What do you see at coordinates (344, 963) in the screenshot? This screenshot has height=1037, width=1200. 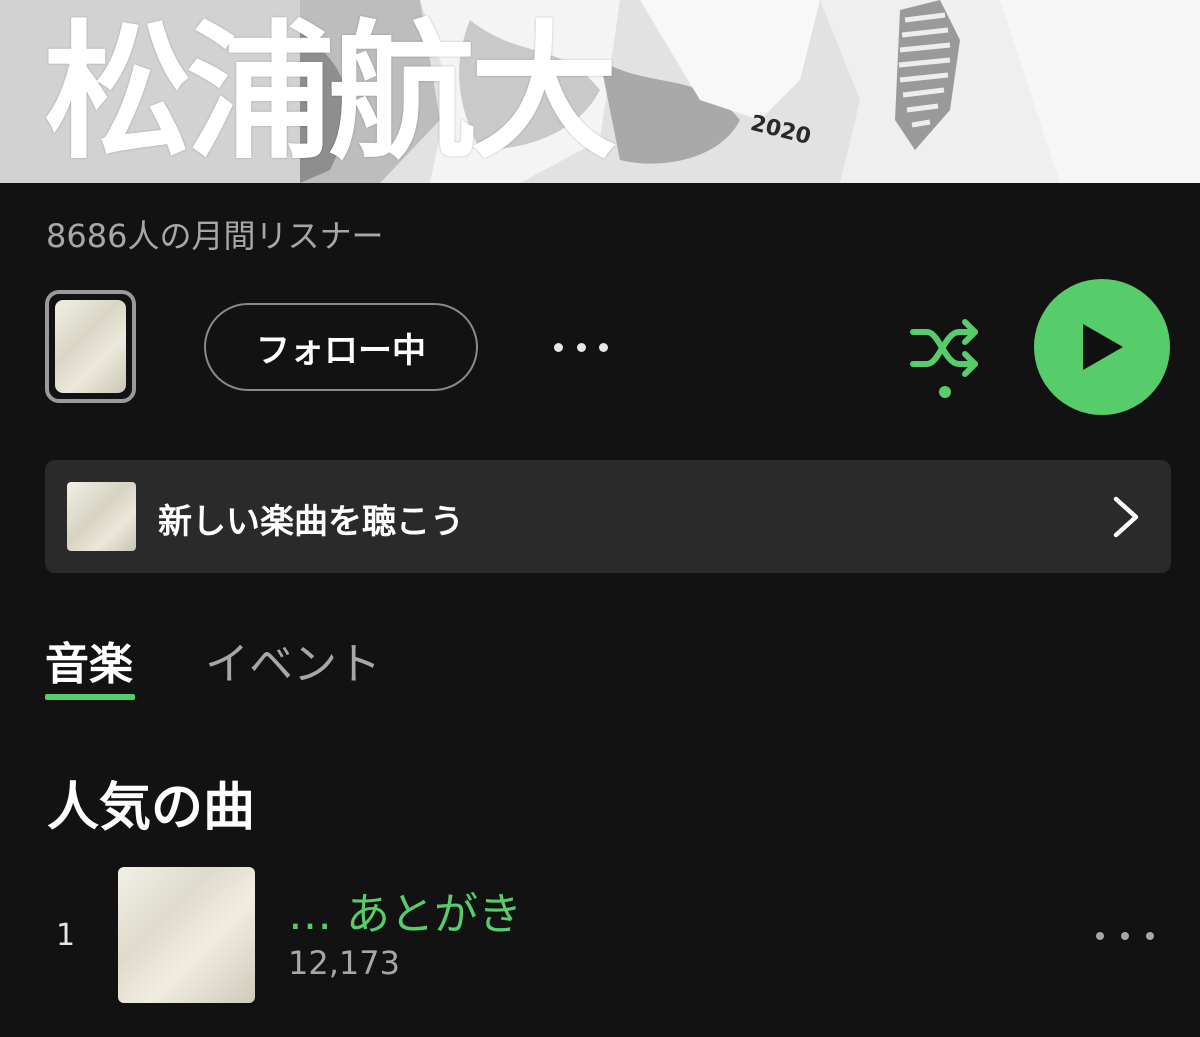 I see `track-play-count: 12,173` at bounding box center [344, 963].